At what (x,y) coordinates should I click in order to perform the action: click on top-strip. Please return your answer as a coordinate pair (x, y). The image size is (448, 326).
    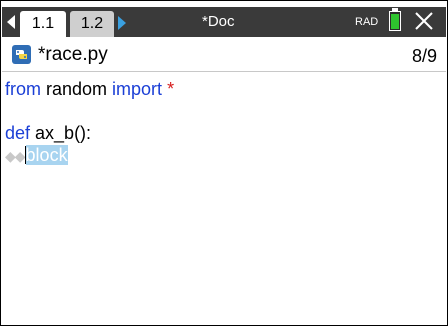
    Looking at the image, I should click on (224, 3).